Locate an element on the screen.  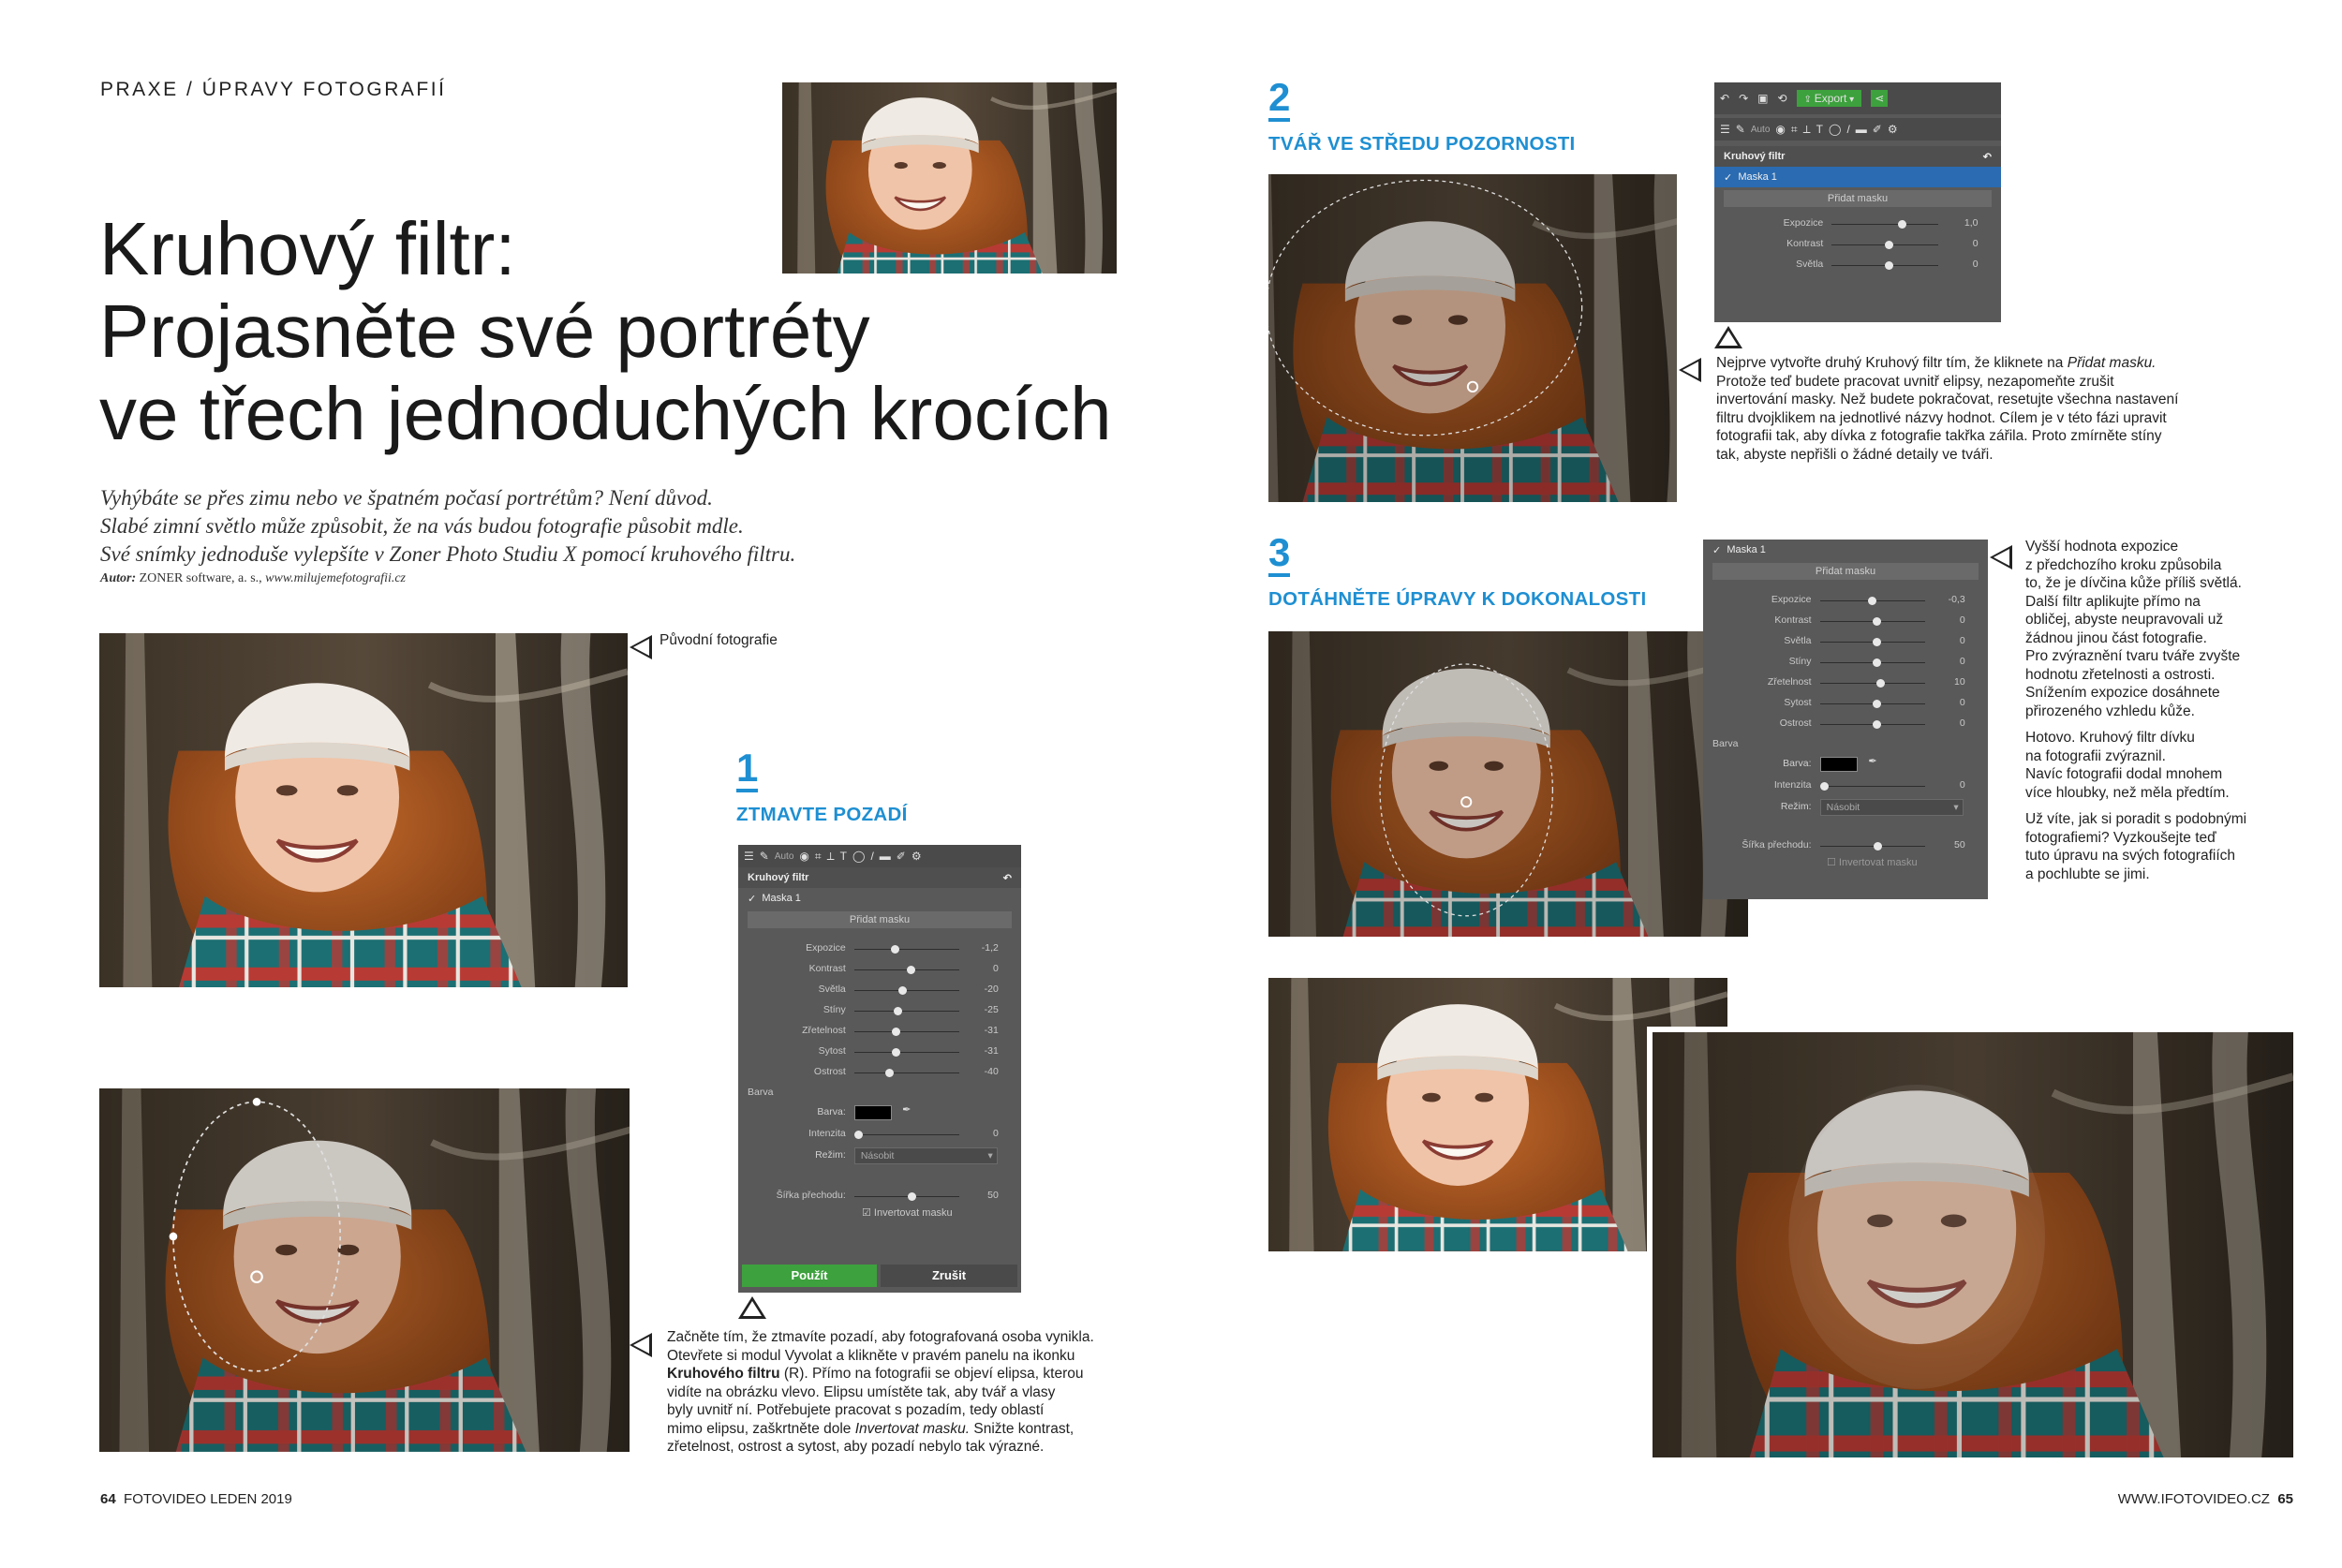
slider-zřetelnost: Zřetelnost 10 is located at coordinates (1845, 683).